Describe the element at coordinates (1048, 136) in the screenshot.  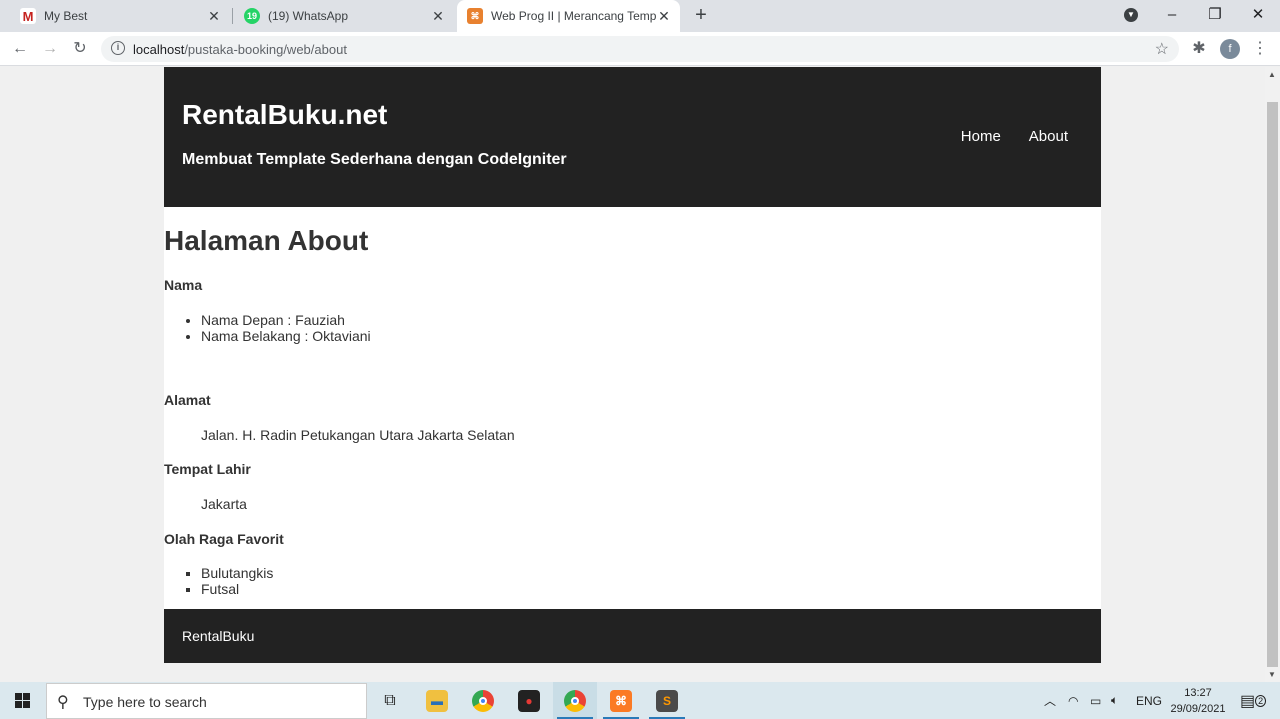
I see `nav-about-link: About` at that location.